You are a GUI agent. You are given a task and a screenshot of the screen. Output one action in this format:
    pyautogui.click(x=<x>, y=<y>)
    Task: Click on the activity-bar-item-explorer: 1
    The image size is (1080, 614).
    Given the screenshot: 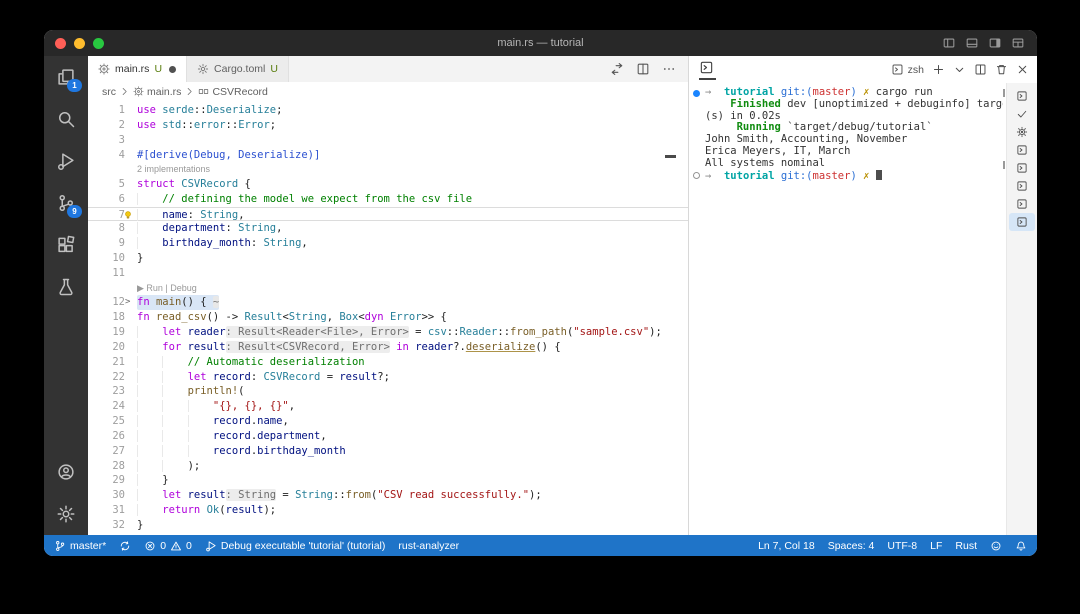 What is the action you would take?
    pyautogui.click(x=66, y=77)
    